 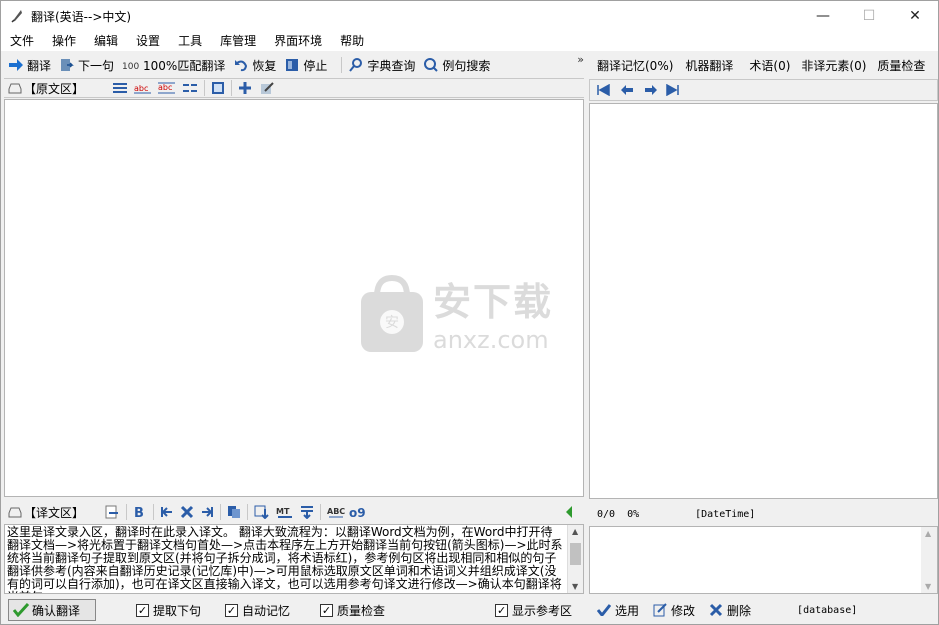 I want to click on navigation-bar, so click(x=763, y=90).